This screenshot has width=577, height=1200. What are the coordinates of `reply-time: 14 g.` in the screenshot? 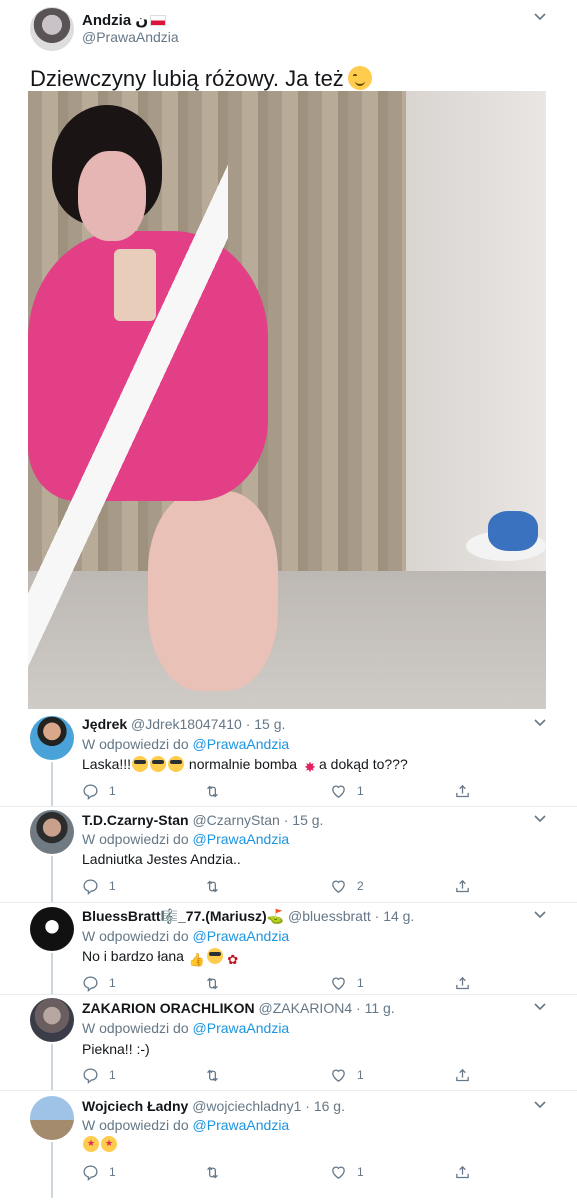 It's located at (398, 916).